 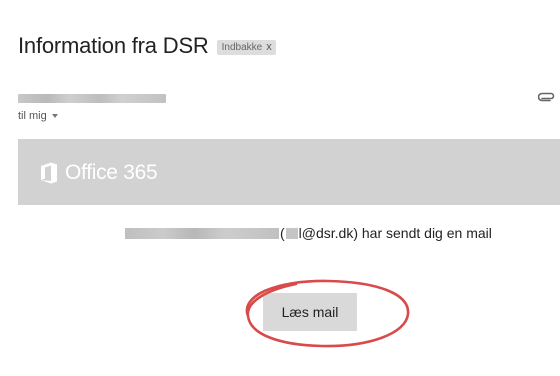 What do you see at coordinates (113, 45) in the screenshot?
I see `email-subject: Information fra DSR` at bounding box center [113, 45].